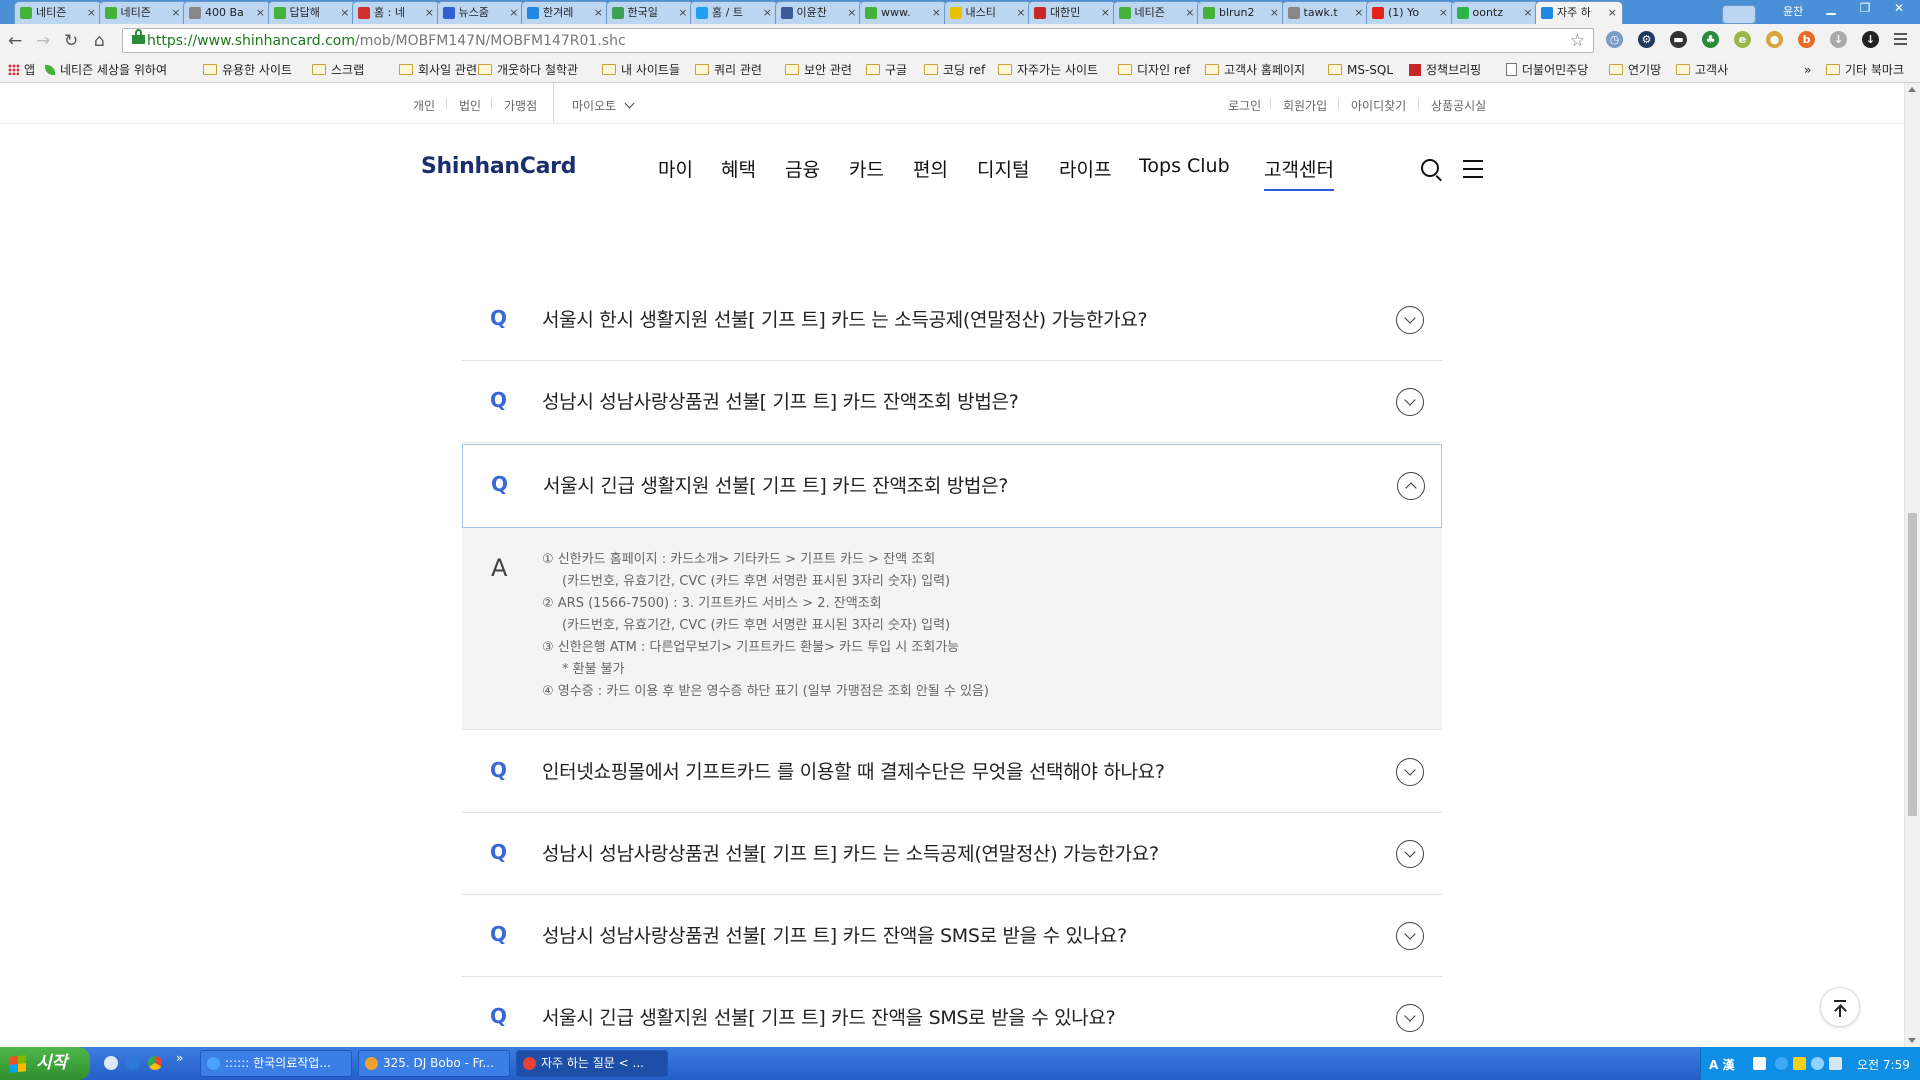 The height and width of the screenshot is (1080, 1920). What do you see at coordinates (1759, 1063) in the screenshot?
I see `help-icon` at bounding box center [1759, 1063].